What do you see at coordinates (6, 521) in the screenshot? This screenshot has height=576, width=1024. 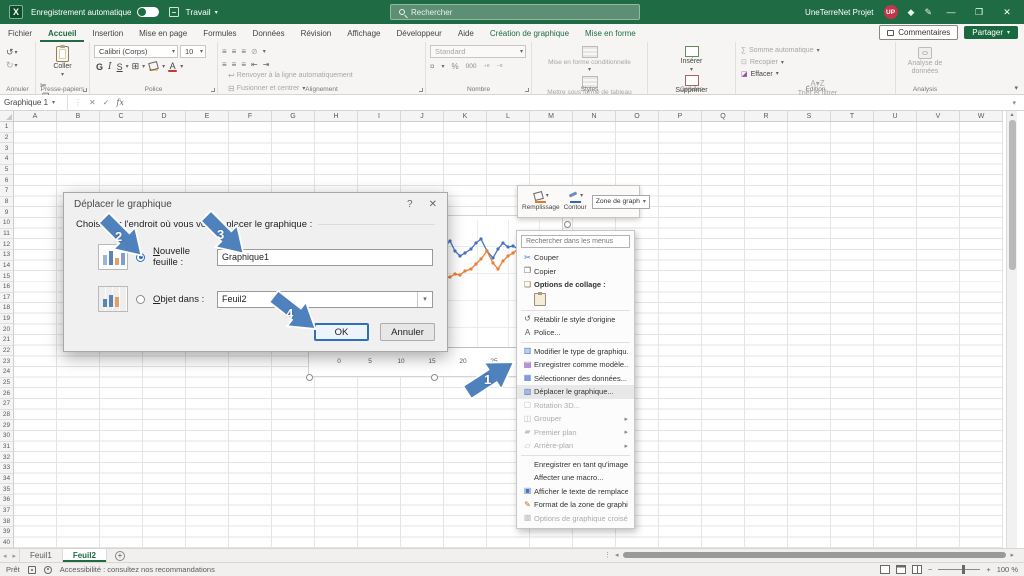 I see `row-header-38: 38` at bounding box center [6, 521].